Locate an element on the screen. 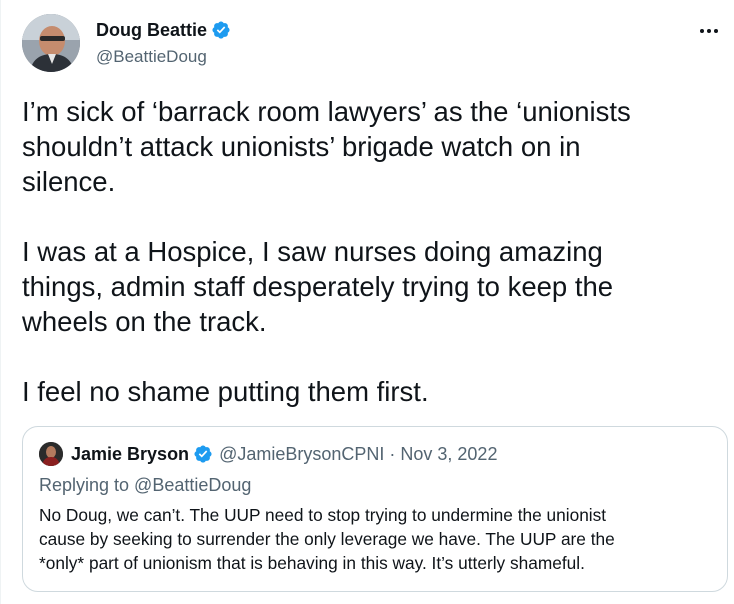 The image size is (734, 604). tweet-line: silence. is located at coordinates (69, 181).